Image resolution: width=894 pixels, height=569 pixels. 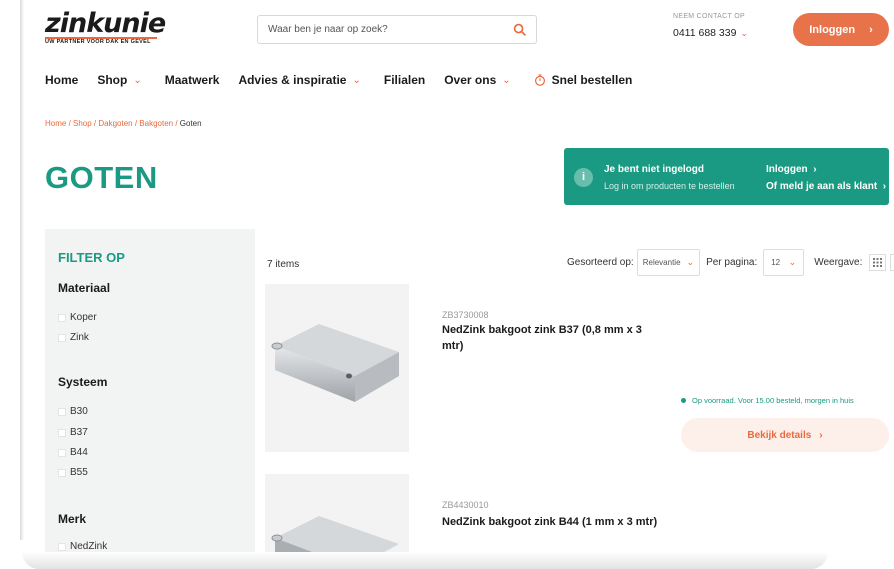 I want to click on search-box, so click(x=397, y=29).